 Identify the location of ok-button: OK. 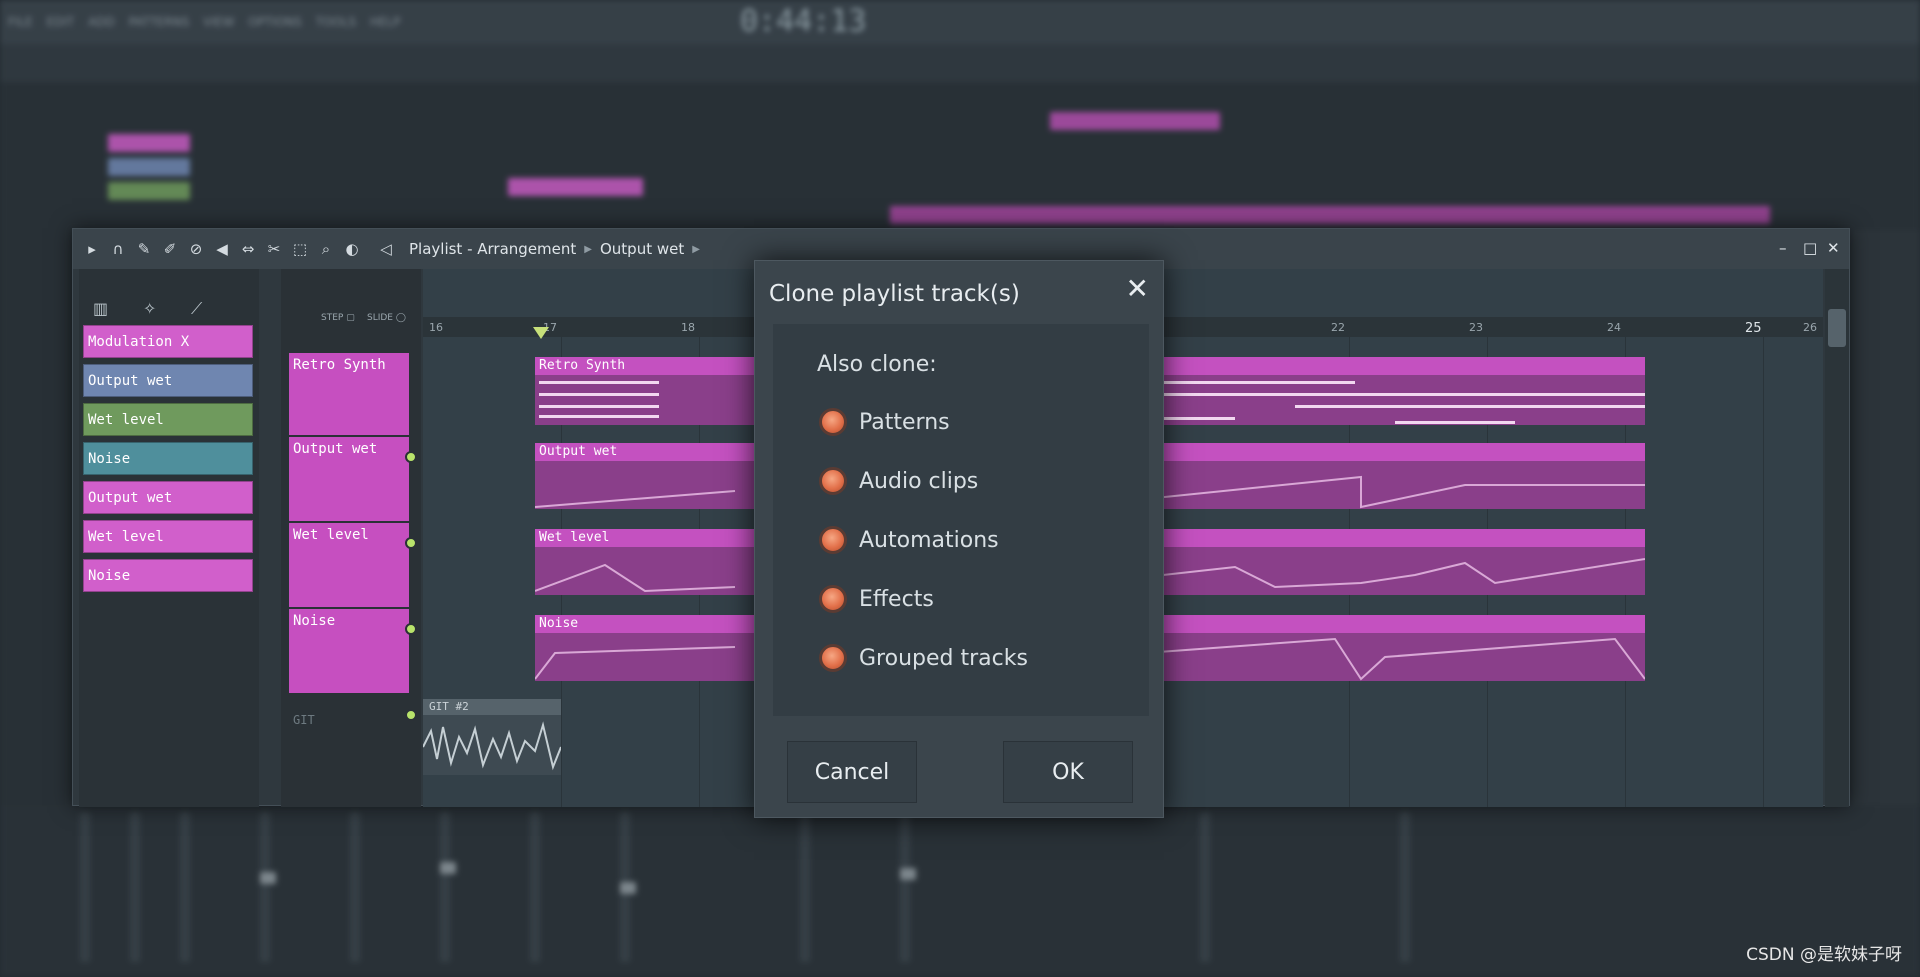
(1068, 772).